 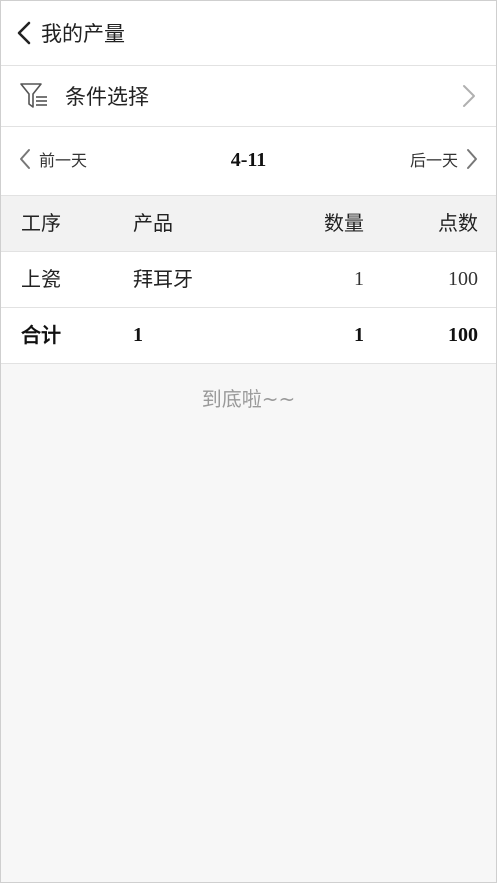 I want to click on filter-selector: 条件选择, so click(x=248, y=96).